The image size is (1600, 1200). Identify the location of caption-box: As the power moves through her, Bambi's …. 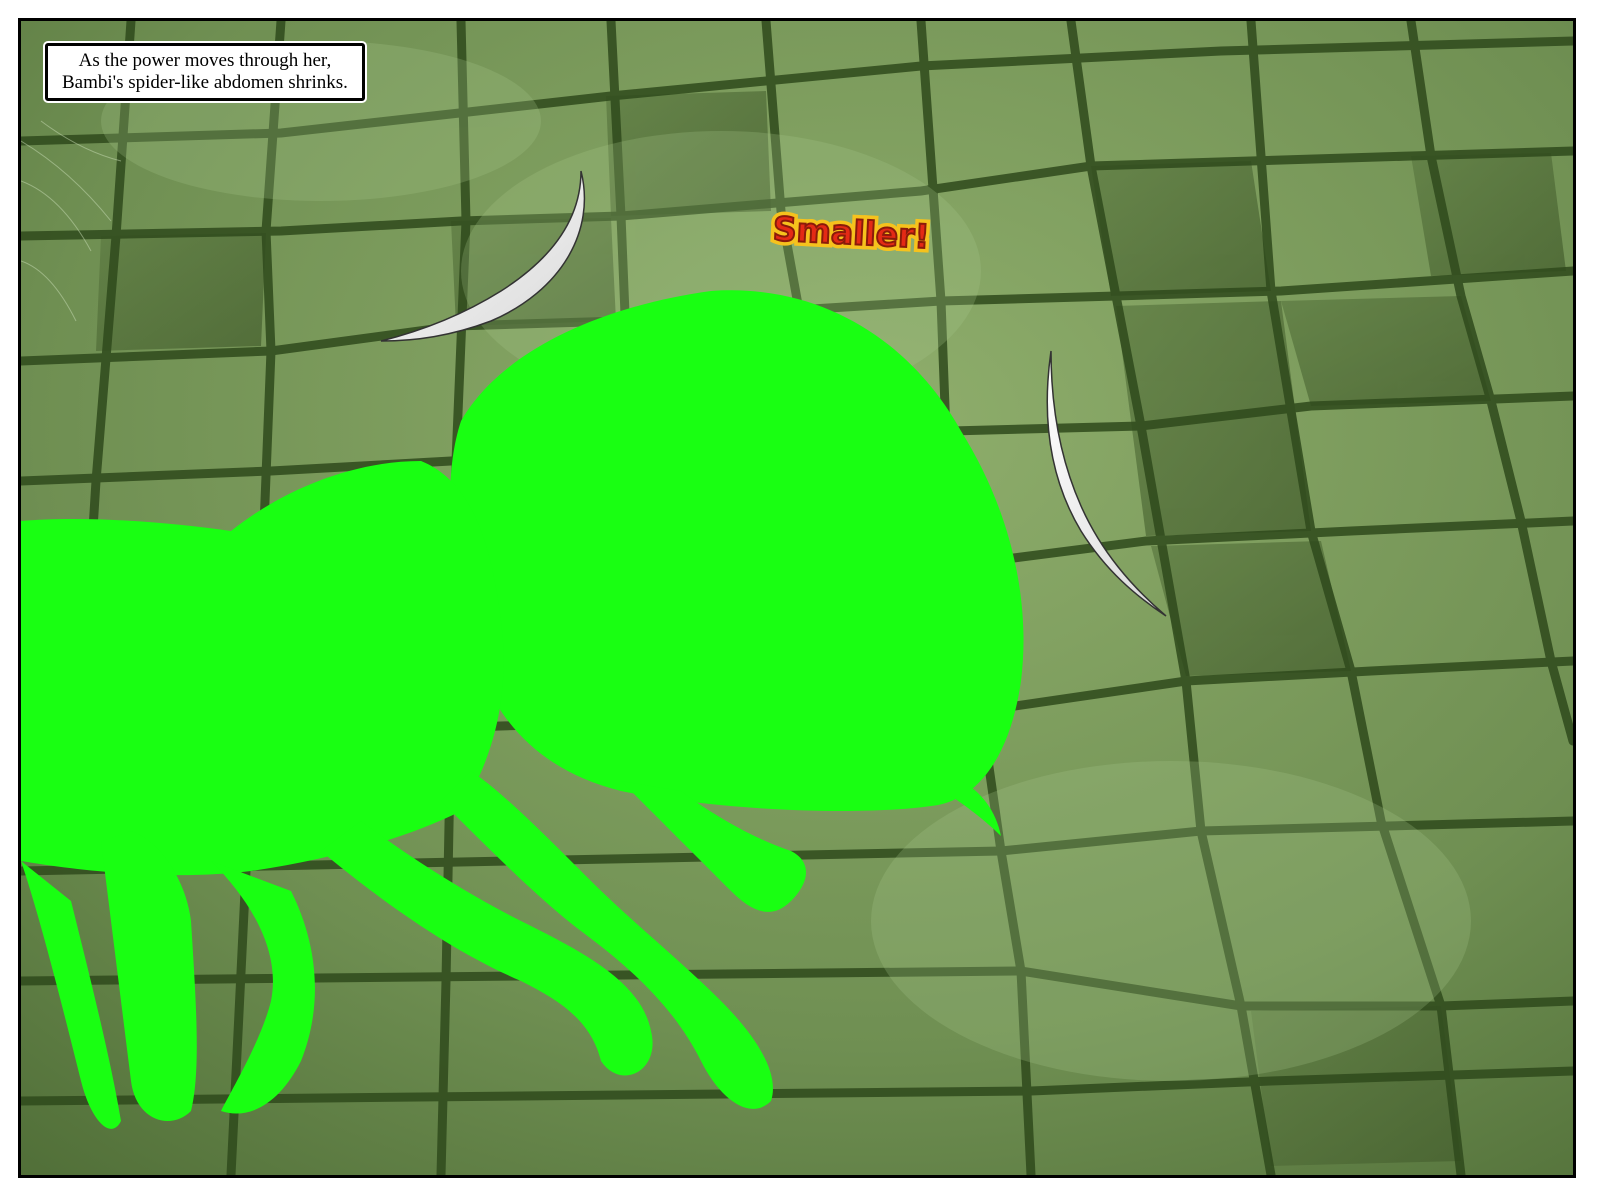
(205, 72).